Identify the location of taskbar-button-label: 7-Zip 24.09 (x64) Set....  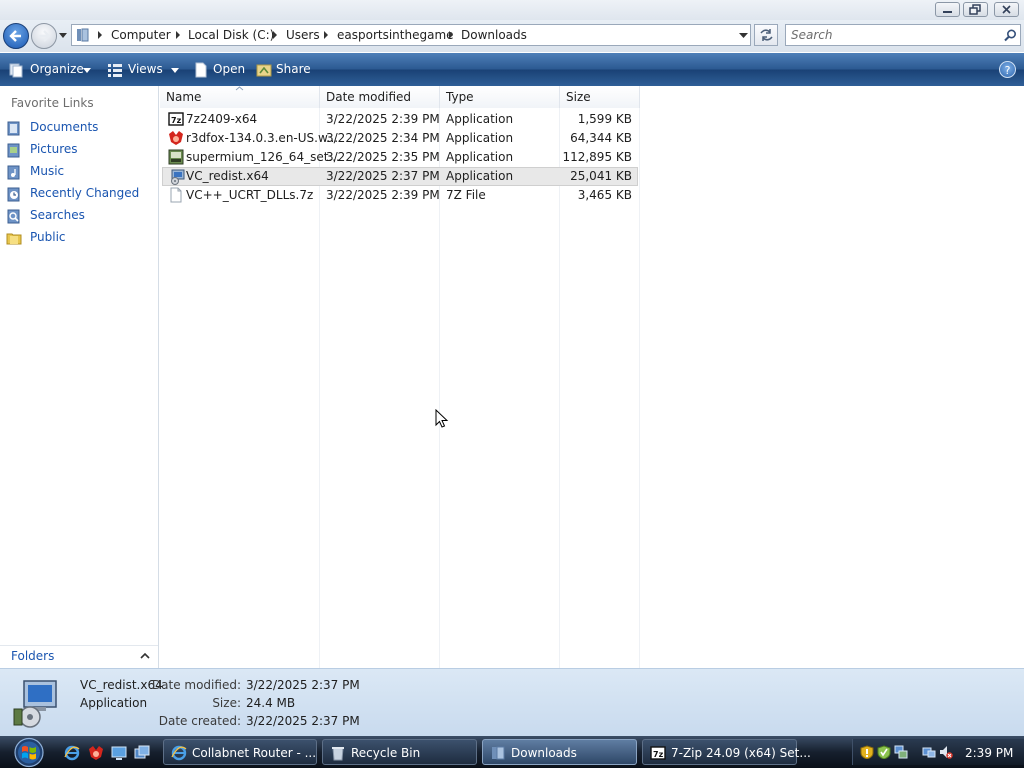
(741, 753).